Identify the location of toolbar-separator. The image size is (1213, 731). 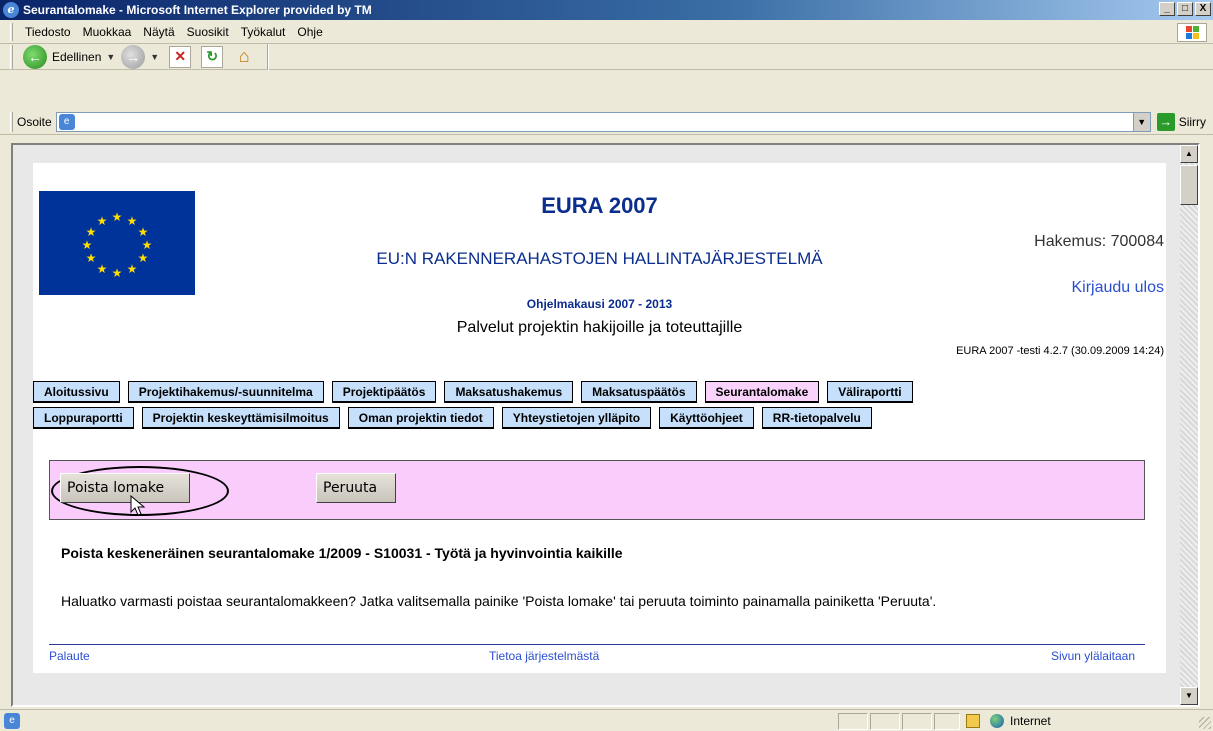
(268, 56).